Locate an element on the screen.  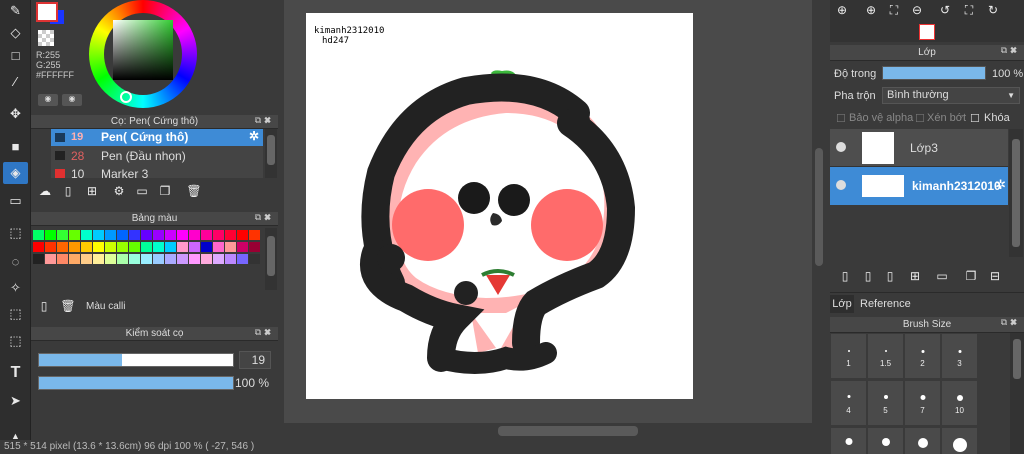
layer-scrollbar is located at coordinates (1016, 193).